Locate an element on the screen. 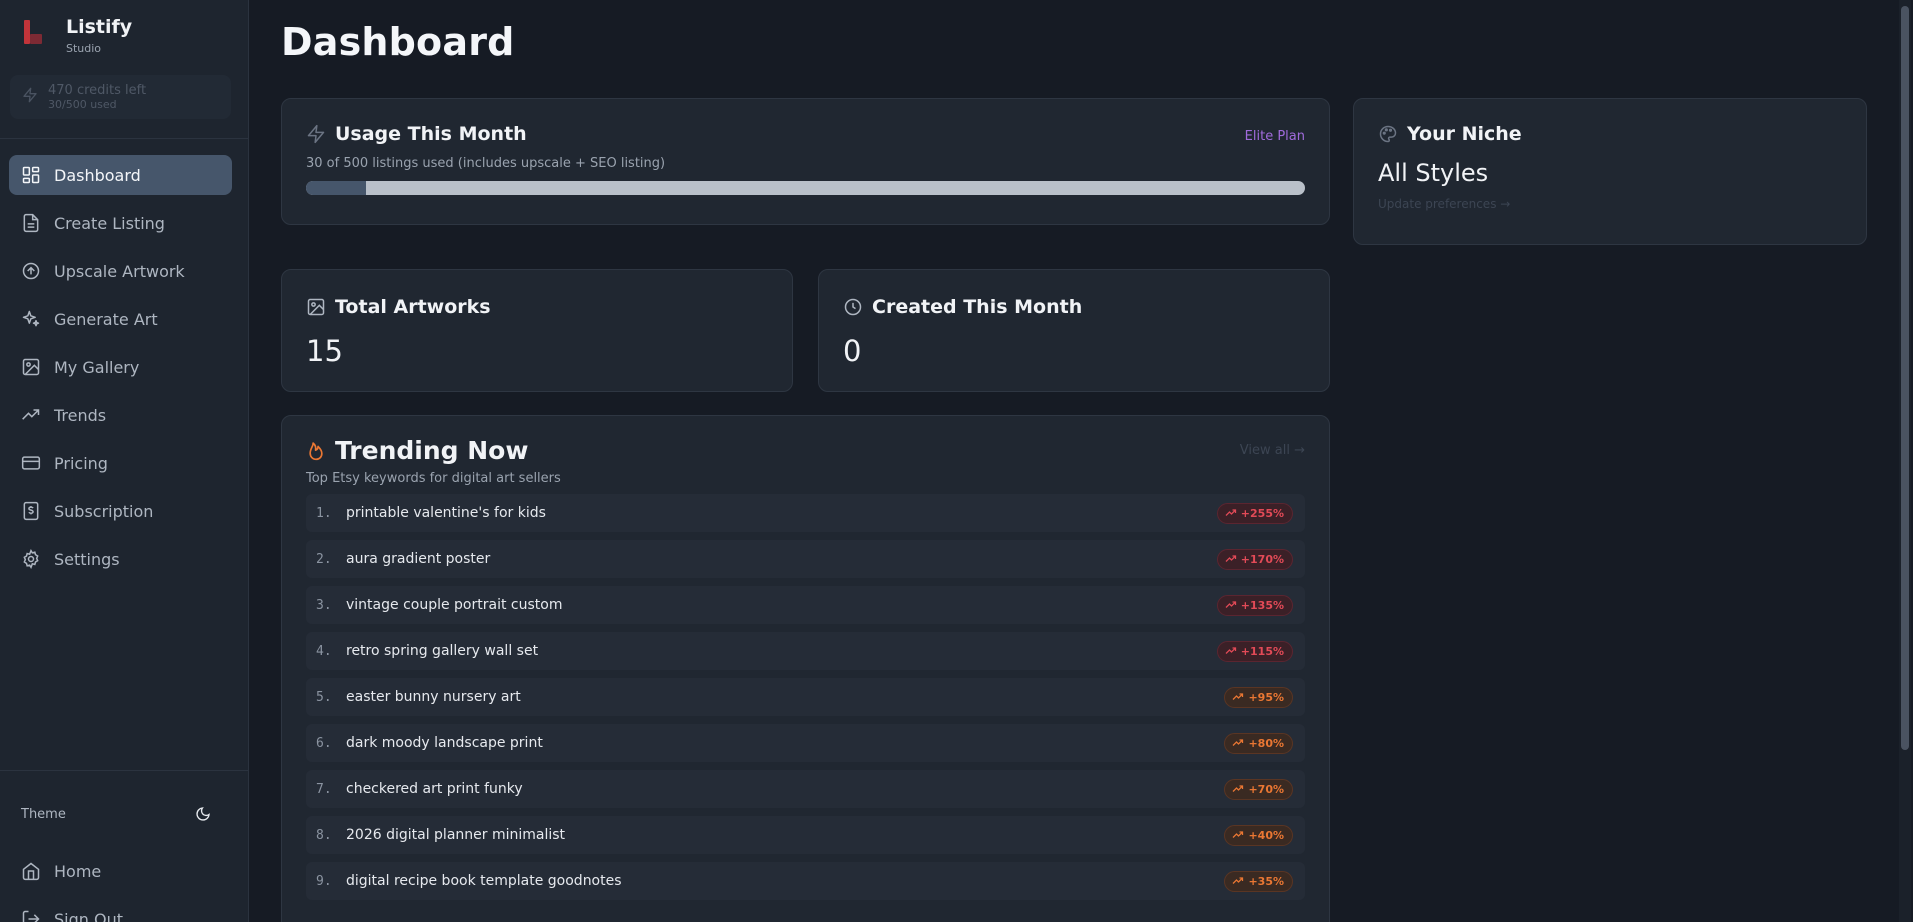 The image size is (1913, 922). stat-title: Total Artworks is located at coordinates (413, 307).